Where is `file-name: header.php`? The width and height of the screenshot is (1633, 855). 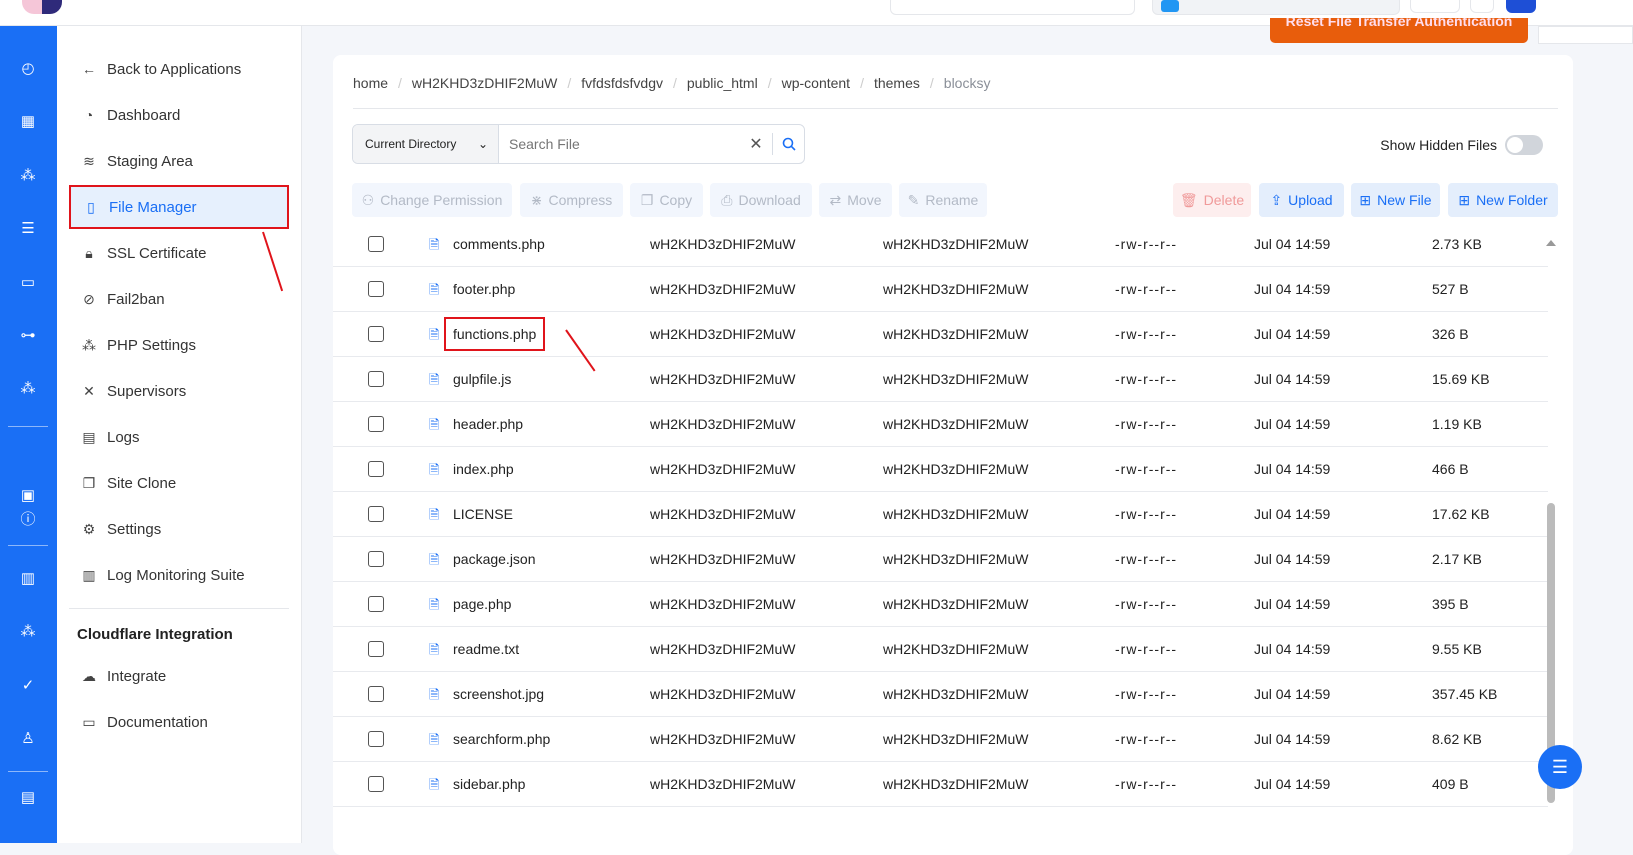
file-name: header.php is located at coordinates (488, 424).